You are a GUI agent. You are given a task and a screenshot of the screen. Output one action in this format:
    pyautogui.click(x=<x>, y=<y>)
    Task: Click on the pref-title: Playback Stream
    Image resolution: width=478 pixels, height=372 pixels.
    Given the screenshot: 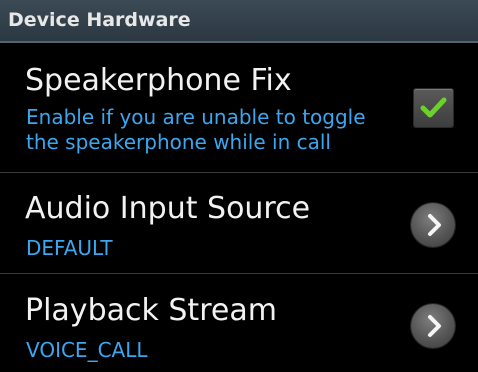 What is the action you would take?
    pyautogui.click(x=151, y=310)
    